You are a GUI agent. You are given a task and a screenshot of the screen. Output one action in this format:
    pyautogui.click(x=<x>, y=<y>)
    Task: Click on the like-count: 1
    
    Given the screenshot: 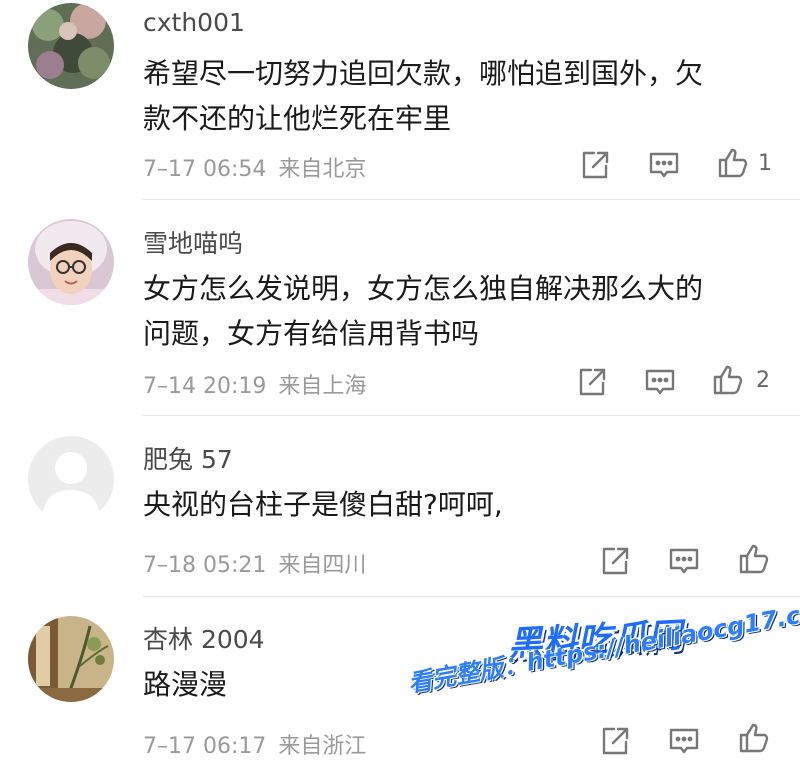 What is the action you would take?
    pyautogui.click(x=765, y=163)
    